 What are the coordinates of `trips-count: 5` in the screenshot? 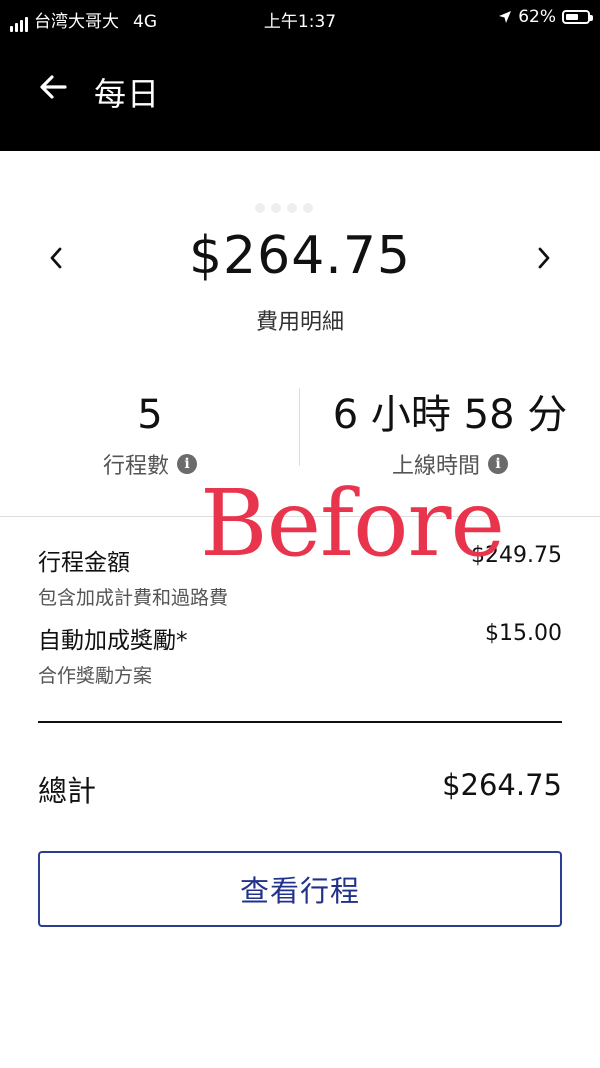 It's located at (150, 415).